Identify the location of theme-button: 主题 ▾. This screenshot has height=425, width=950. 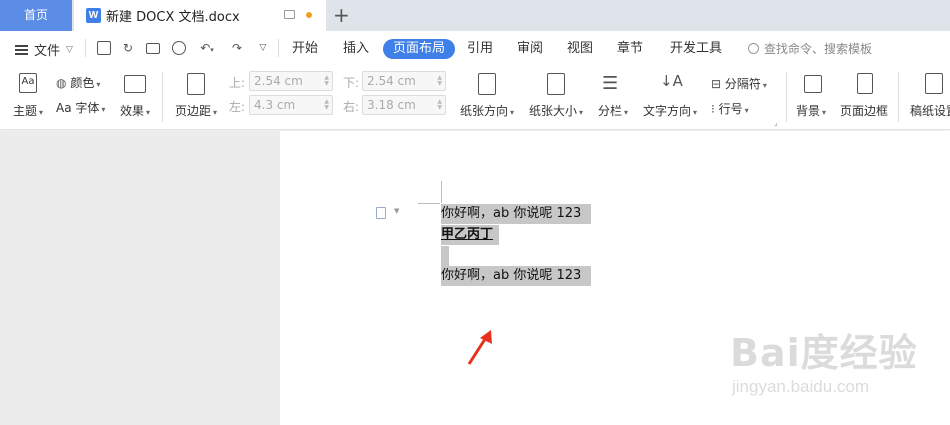
(28, 110).